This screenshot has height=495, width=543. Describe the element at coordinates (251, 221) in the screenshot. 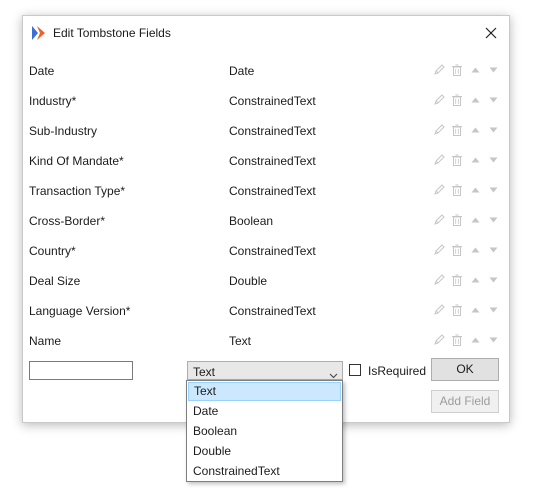

I see `field-type: Boolean` at that location.